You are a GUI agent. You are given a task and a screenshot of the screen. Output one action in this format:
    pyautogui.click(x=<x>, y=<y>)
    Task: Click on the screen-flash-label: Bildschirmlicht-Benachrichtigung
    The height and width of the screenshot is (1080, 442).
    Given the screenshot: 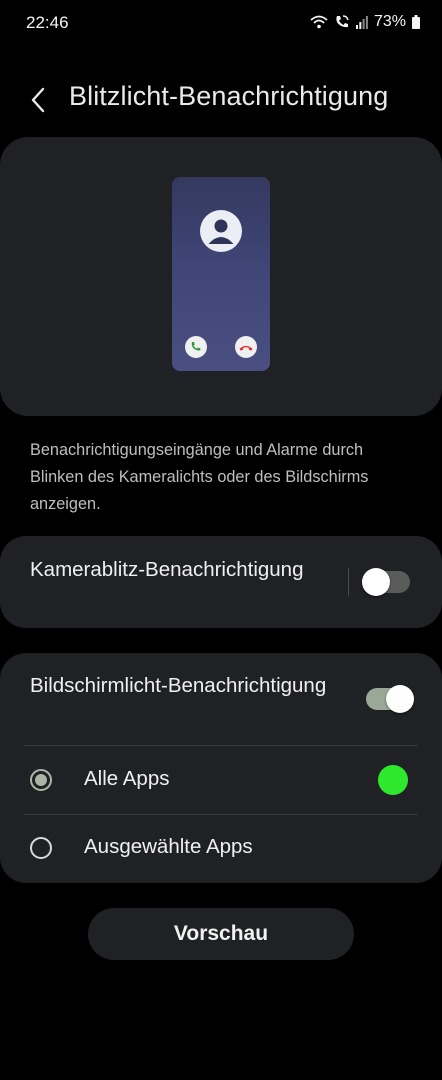 What is the action you would take?
    pyautogui.click(x=178, y=685)
    